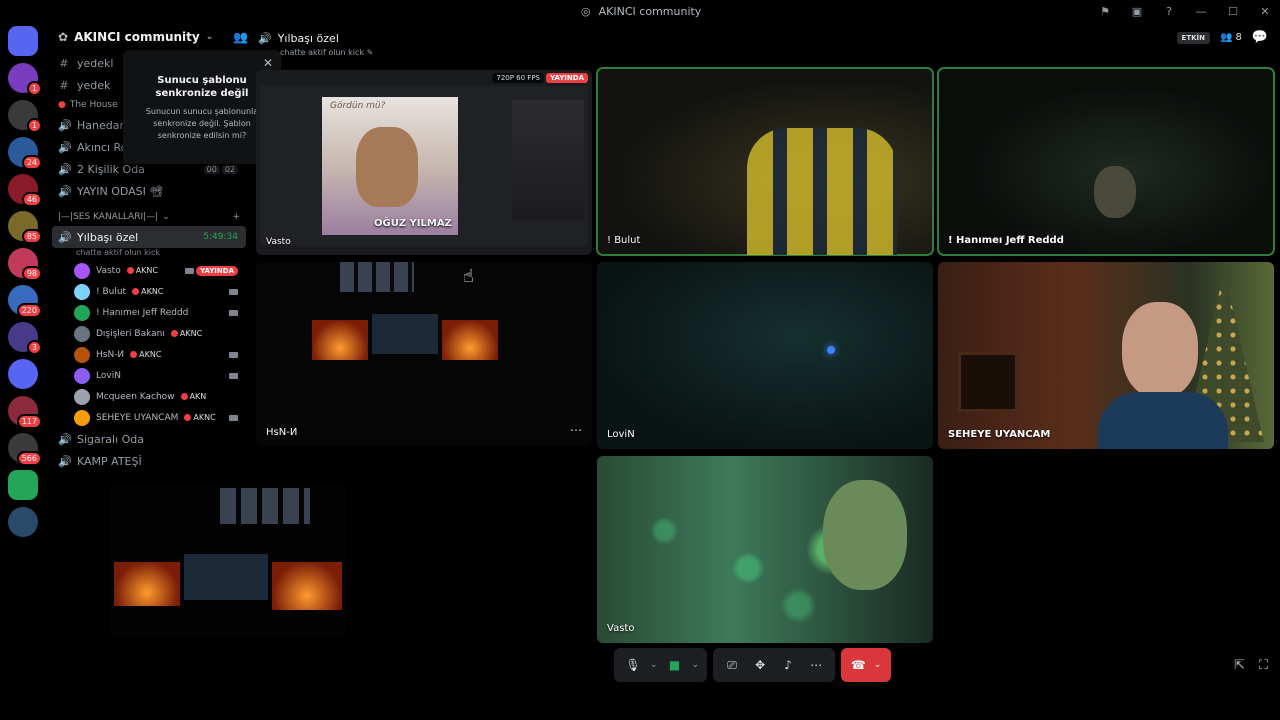 The width and height of the screenshot is (1280, 720). Describe the element at coordinates (298, 38) in the screenshot. I see `call-header: 🔊 Yılbaşı özel` at that location.